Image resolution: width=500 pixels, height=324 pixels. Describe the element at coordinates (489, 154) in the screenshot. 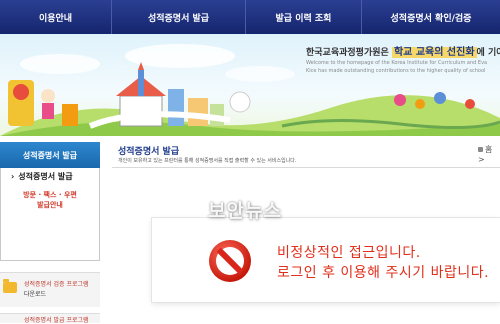

I see `breadcrumb-home: 홈 >` at that location.